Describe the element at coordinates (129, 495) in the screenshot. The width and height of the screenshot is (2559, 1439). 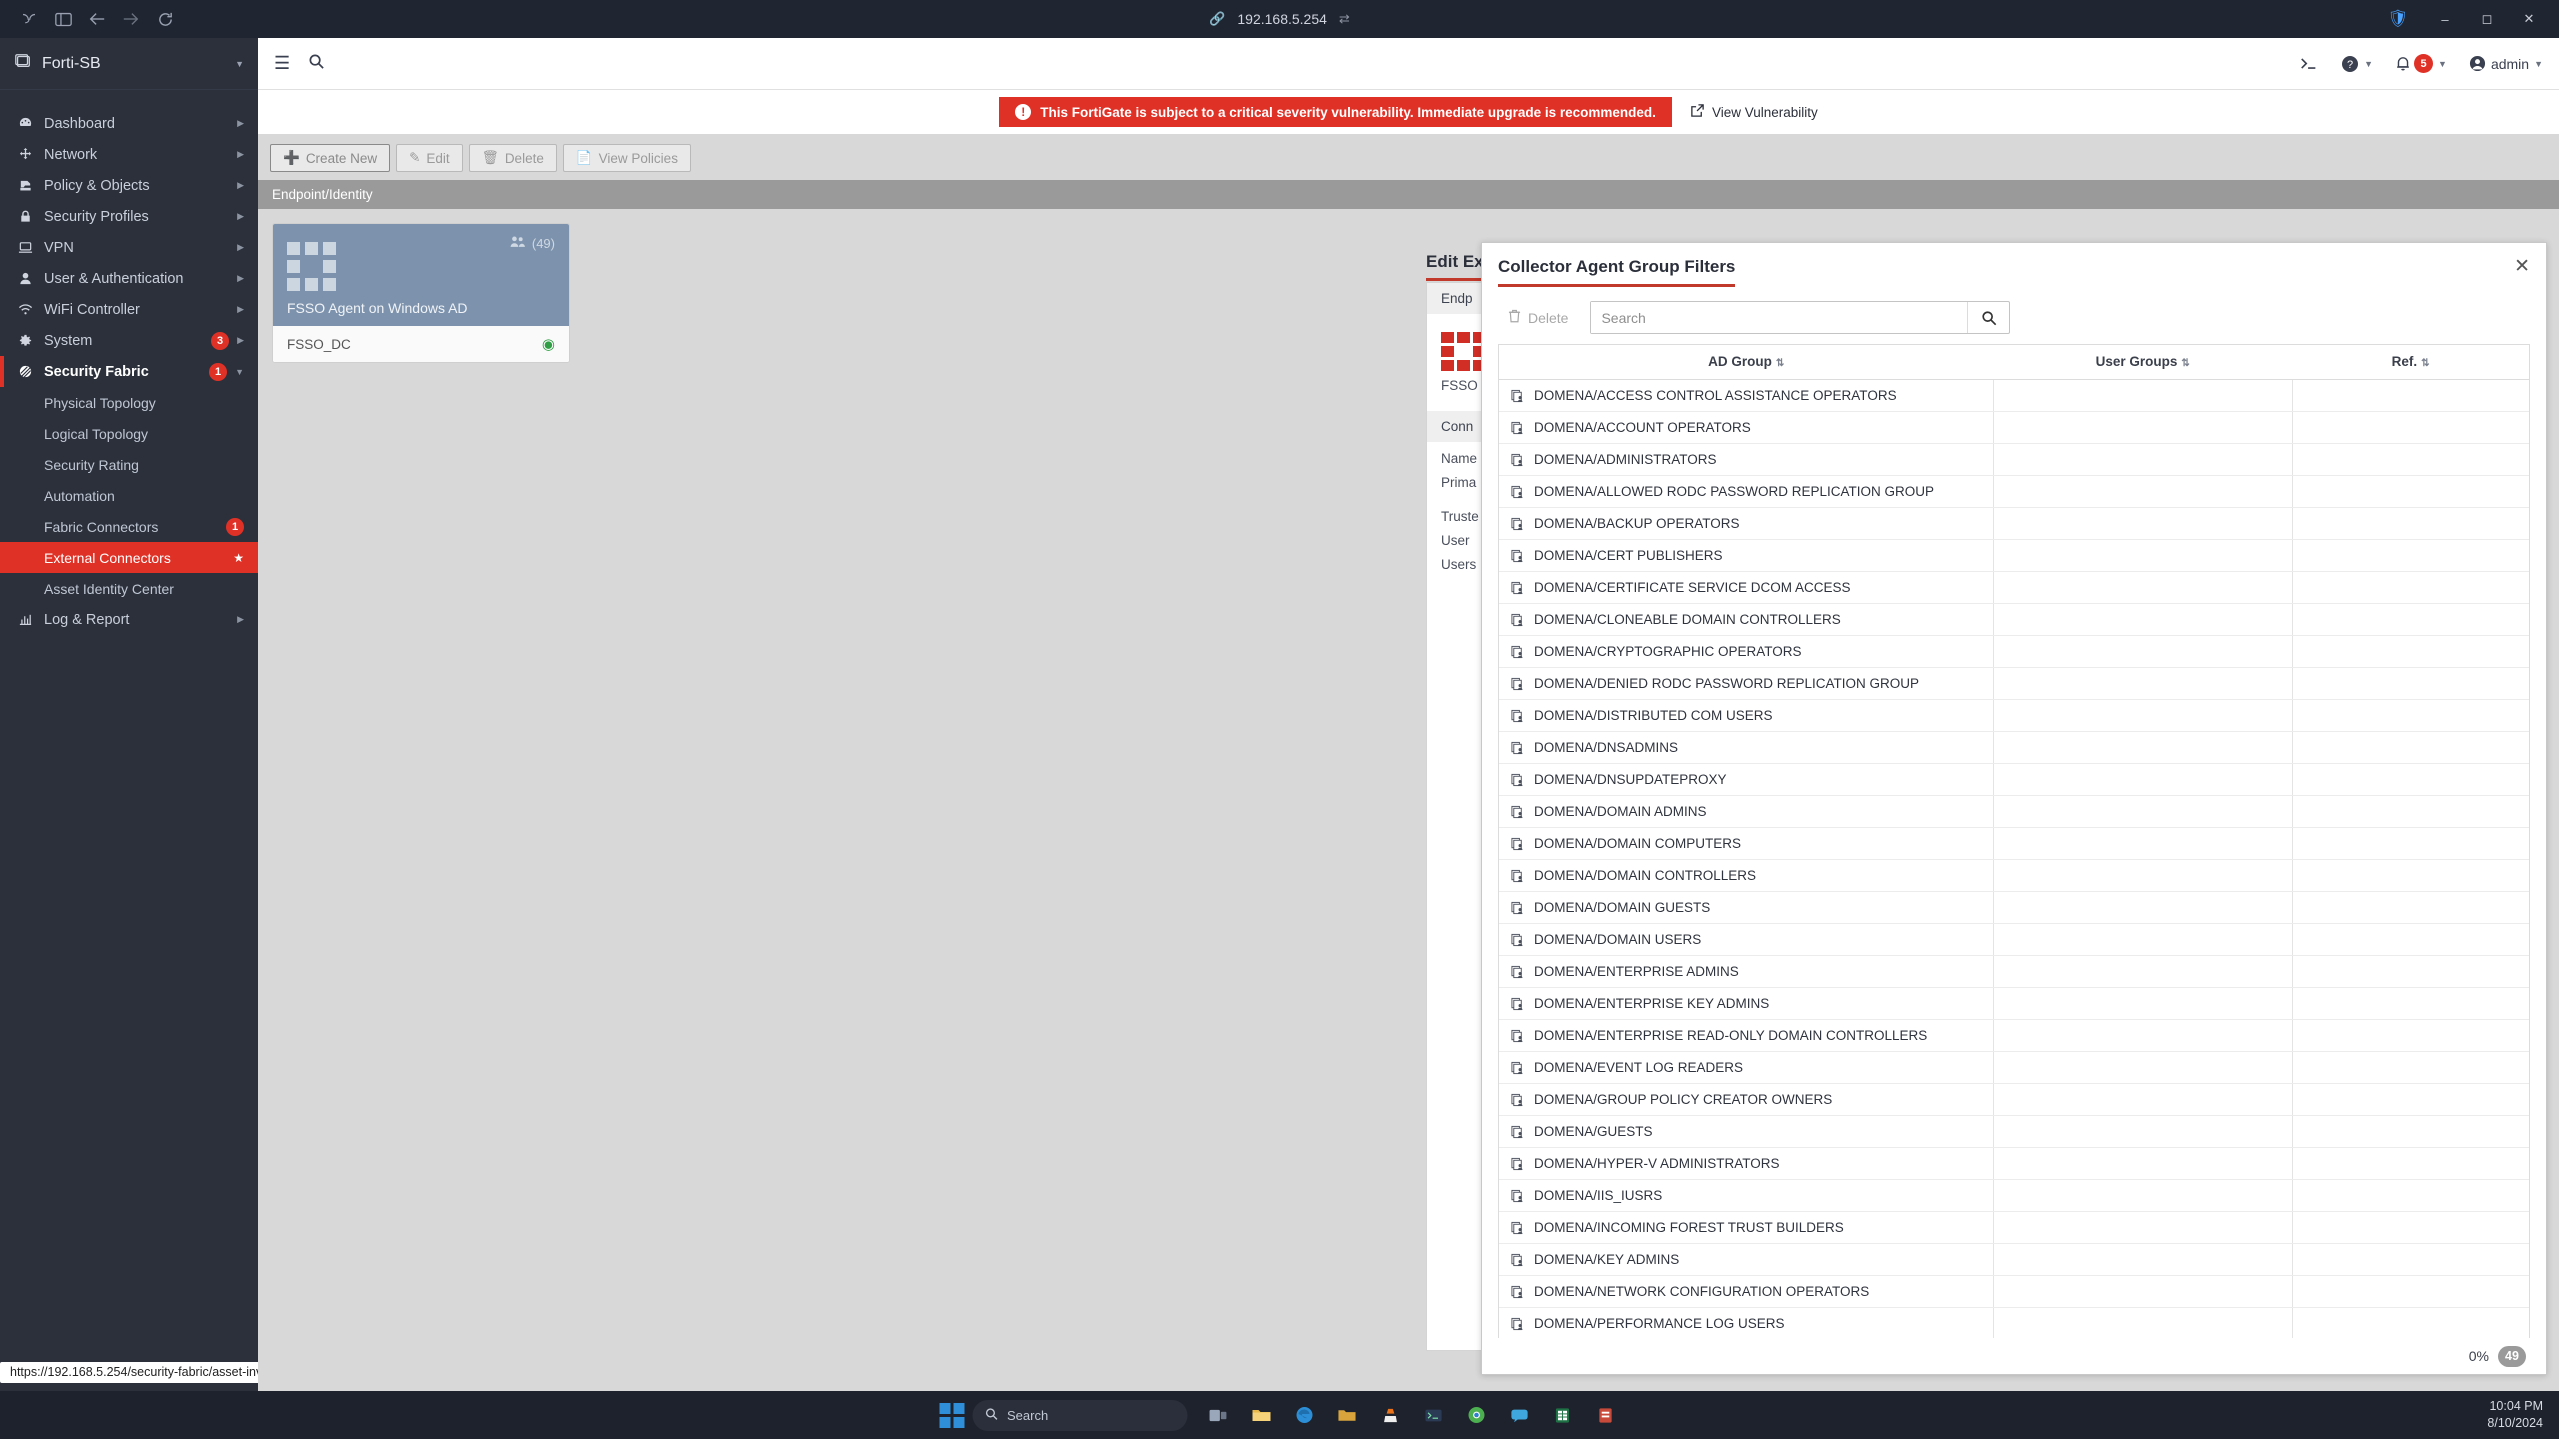
I see `sidebar-item-automation: Automation` at that location.